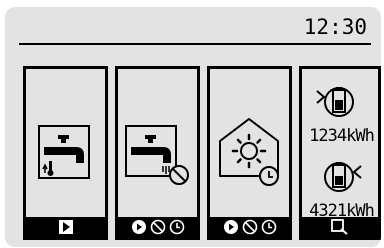  Describe the element at coordinates (195, 44) in the screenshot. I see `header-divider` at that location.